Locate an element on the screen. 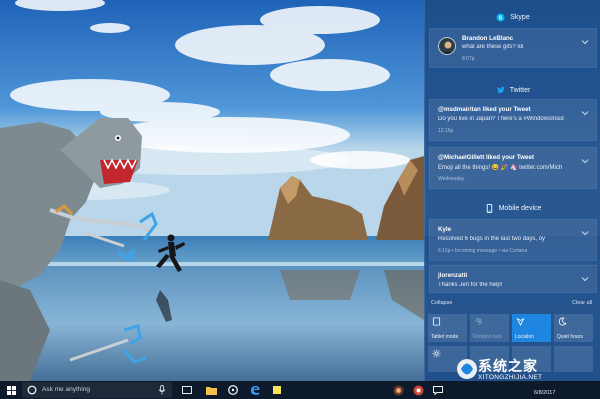 The width and height of the screenshot is (600, 399). clock-date: 6/8/2017 is located at coordinates (544, 393).